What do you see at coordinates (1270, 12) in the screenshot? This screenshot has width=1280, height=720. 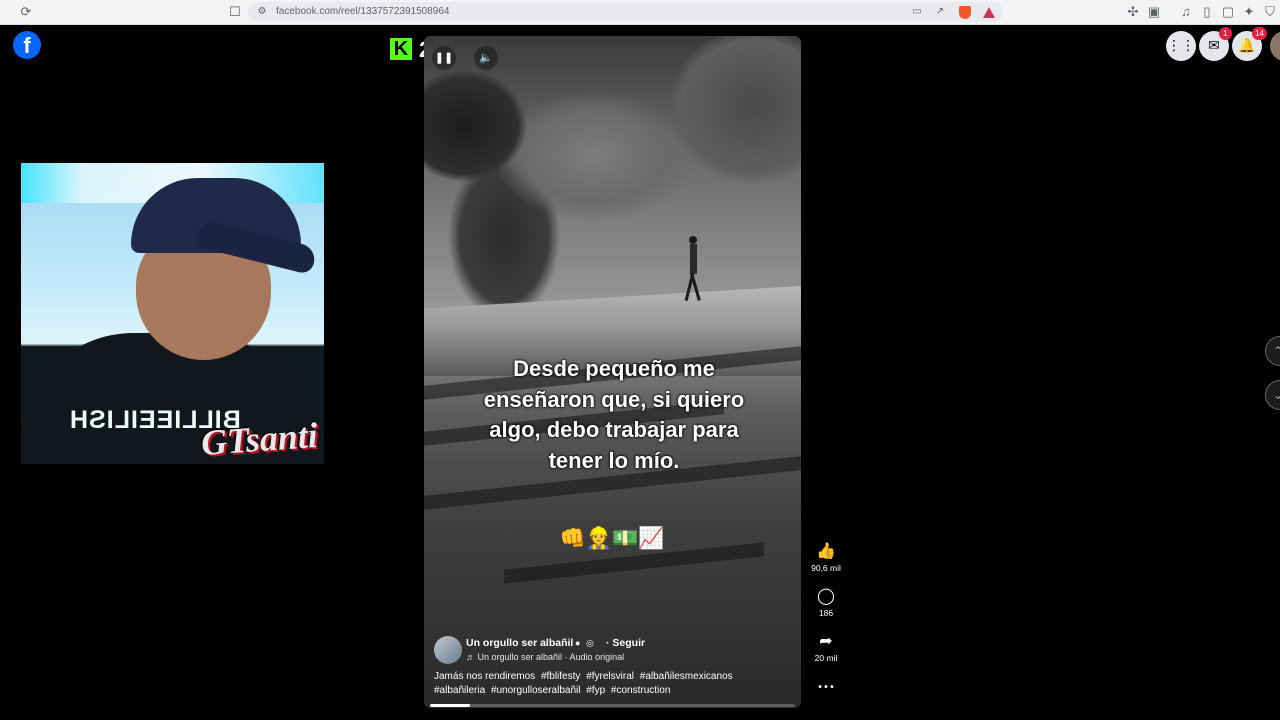 I see `vpn-icon: ⛉` at bounding box center [1270, 12].